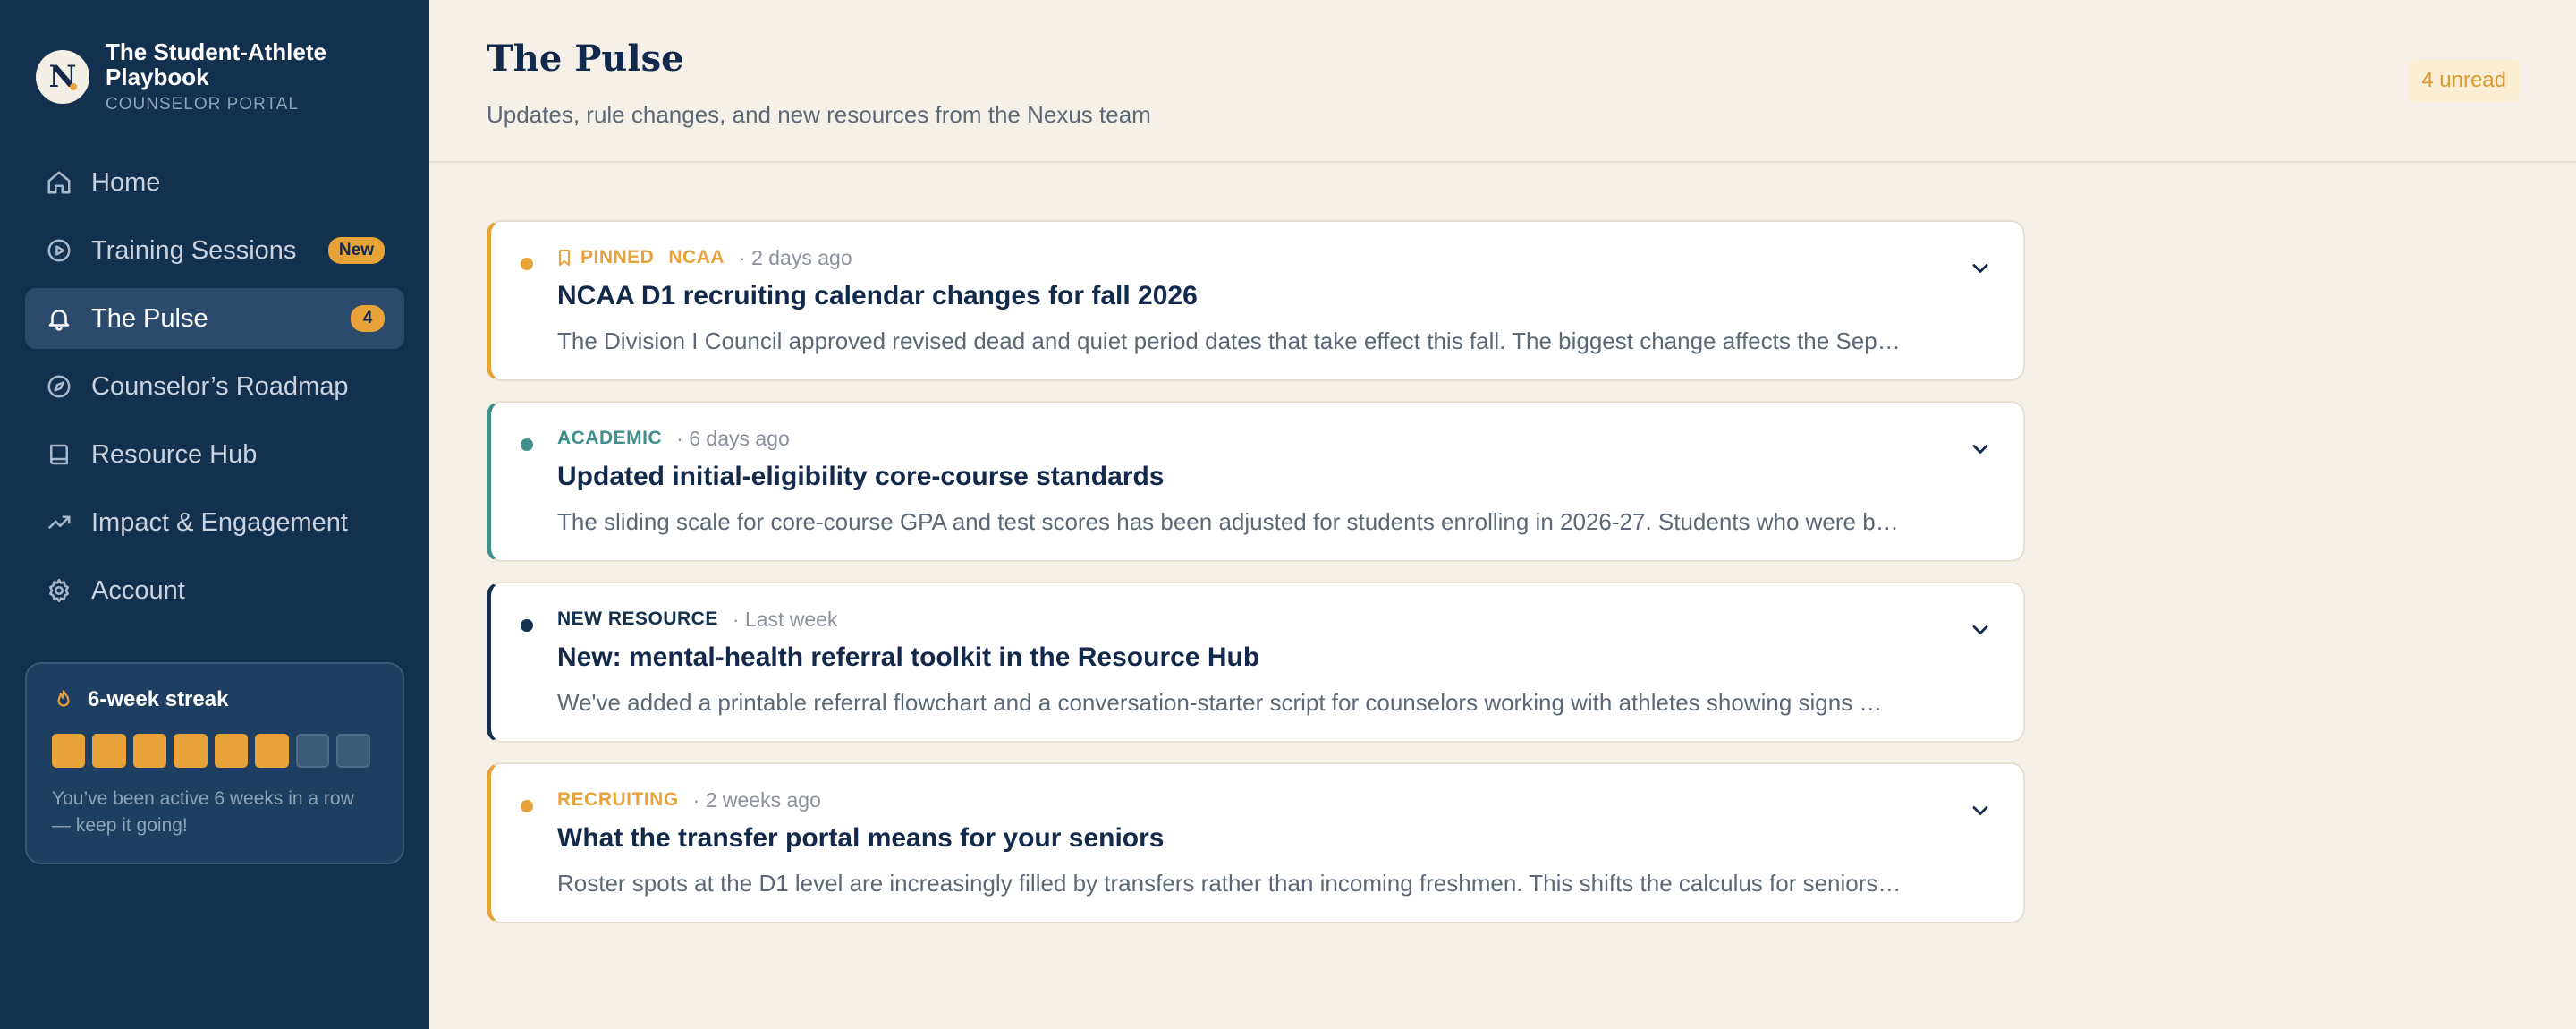 The image size is (2576, 1029). What do you see at coordinates (73, 86) in the screenshot?
I see `logo-dot` at bounding box center [73, 86].